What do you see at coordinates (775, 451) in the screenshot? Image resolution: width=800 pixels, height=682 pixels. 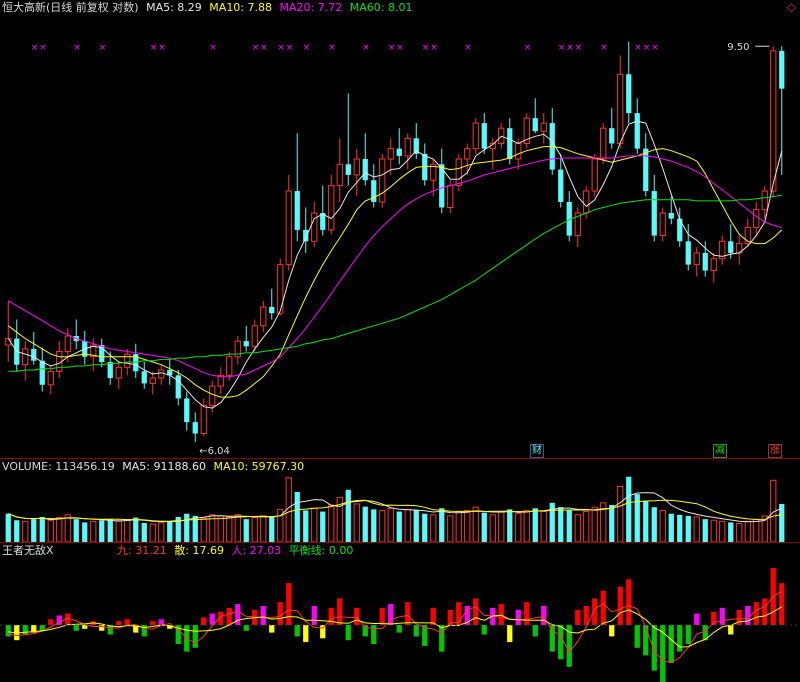 I see `badge-zhang: 涨` at bounding box center [775, 451].